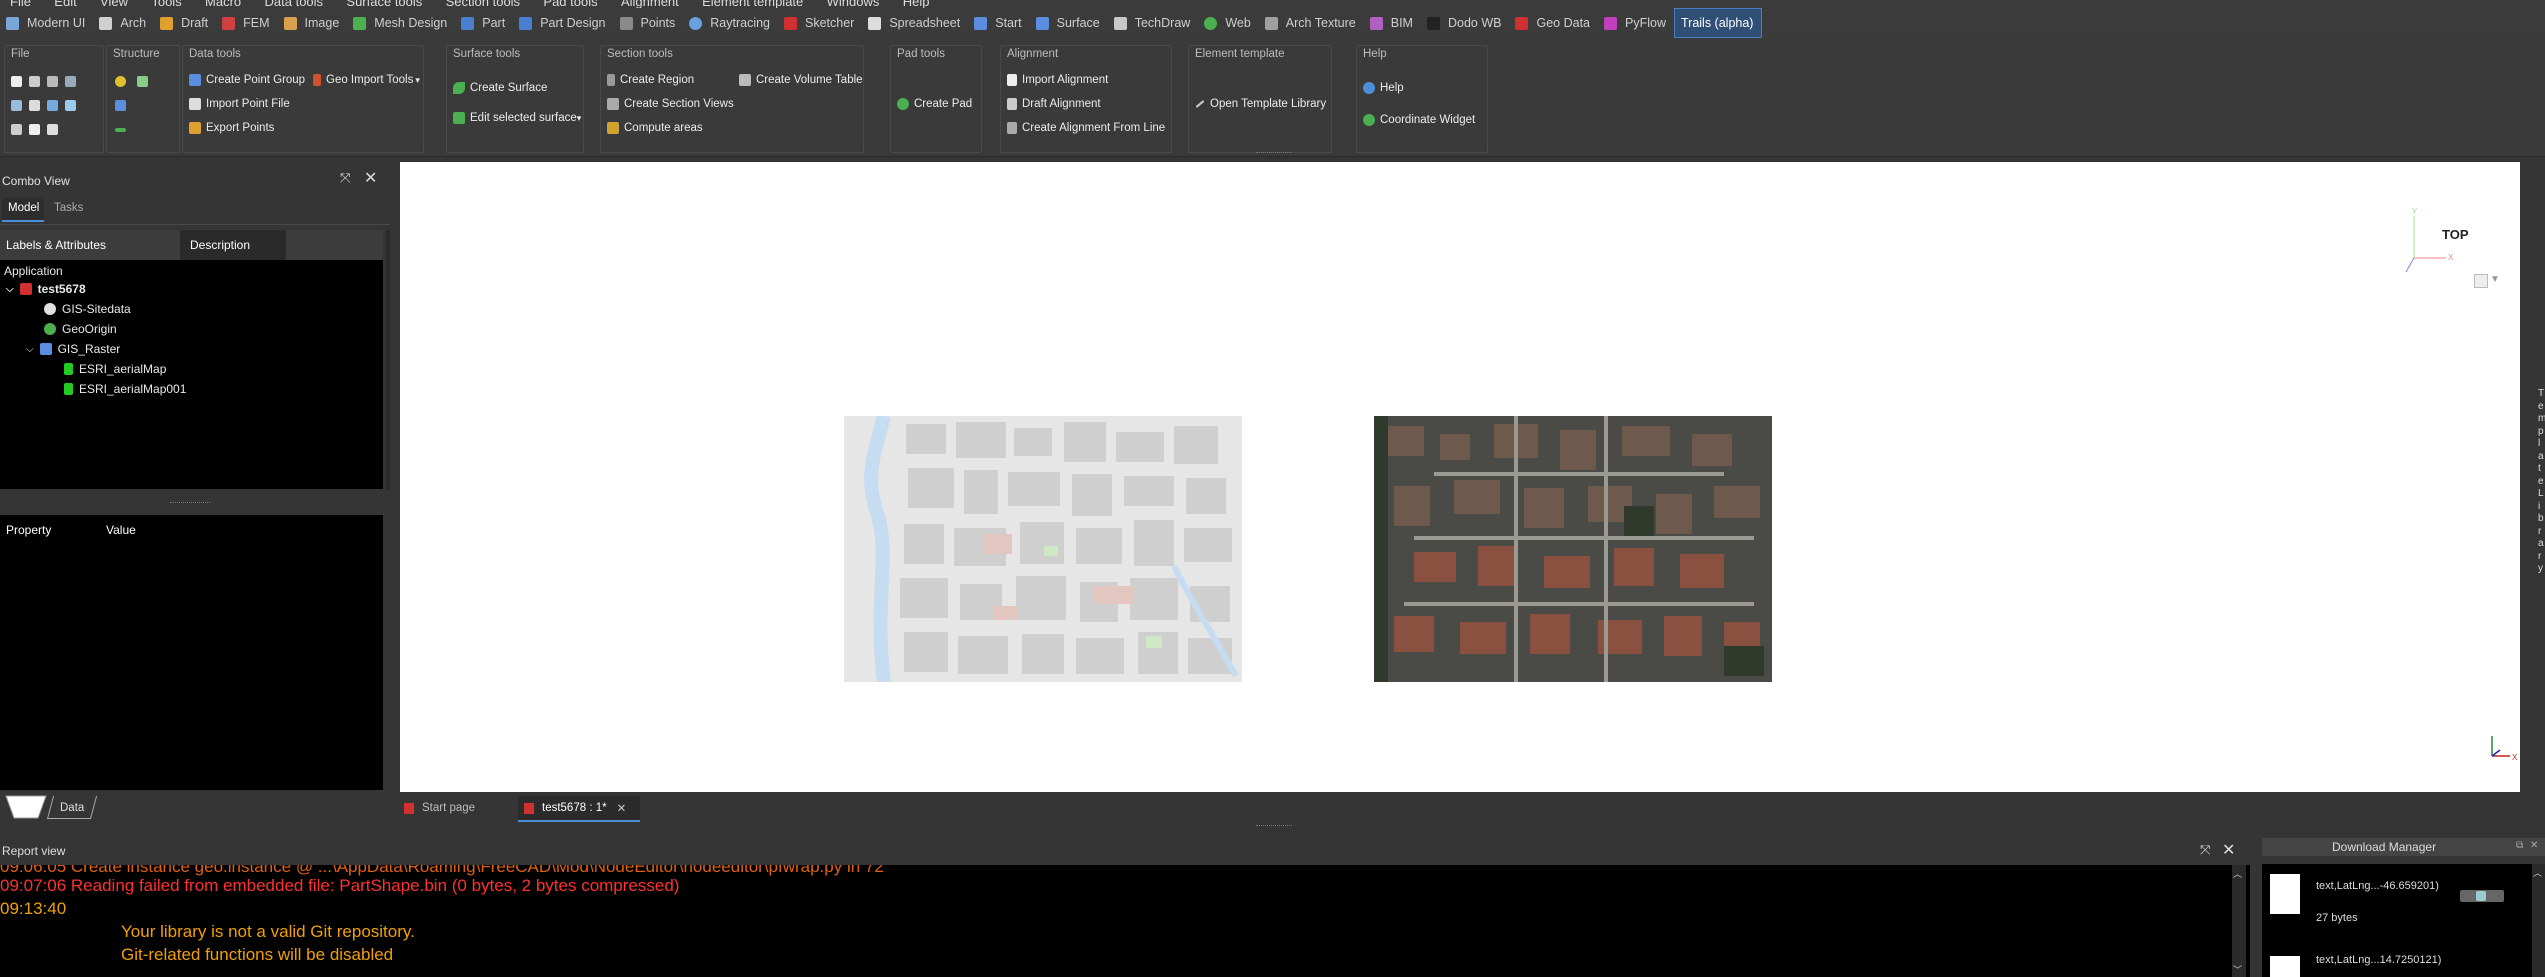 The height and width of the screenshot is (977, 2545). I want to click on workbench-draft: Draft, so click(185, 23).